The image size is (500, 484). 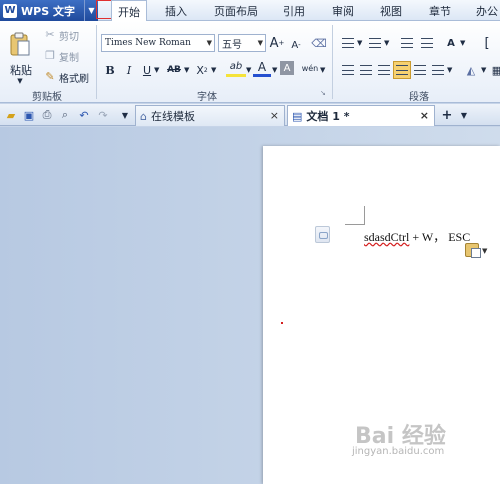 What do you see at coordinates (483, 70) in the screenshot?
I see `shading-dropdown-icon: ▼` at bounding box center [483, 70].